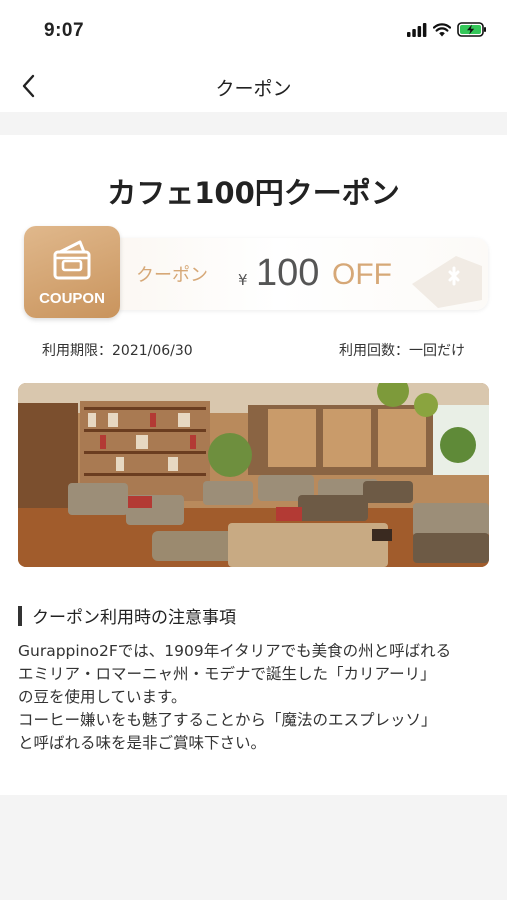 The width and height of the screenshot is (507, 900). Describe the element at coordinates (72, 298) in the screenshot. I see `coupon-badge-label: COUPON` at that location.